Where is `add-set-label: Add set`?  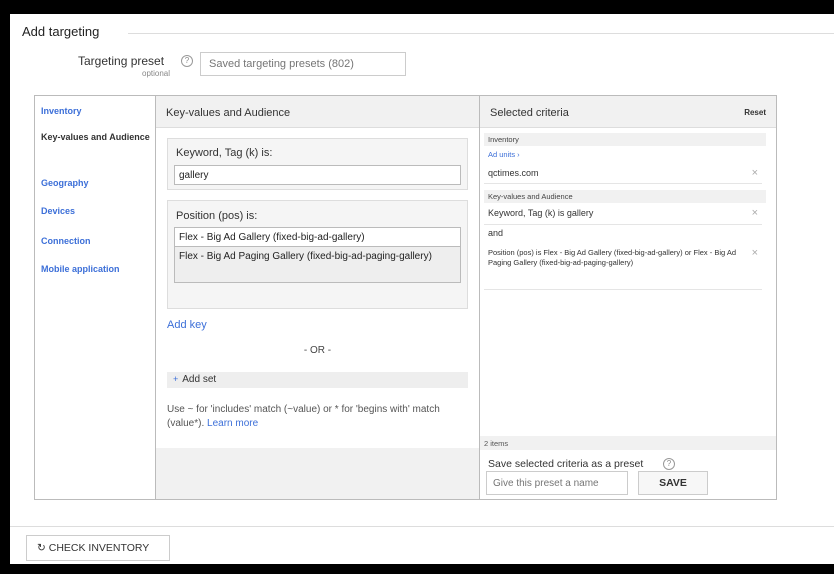
add-set-label: Add set is located at coordinates (199, 379).